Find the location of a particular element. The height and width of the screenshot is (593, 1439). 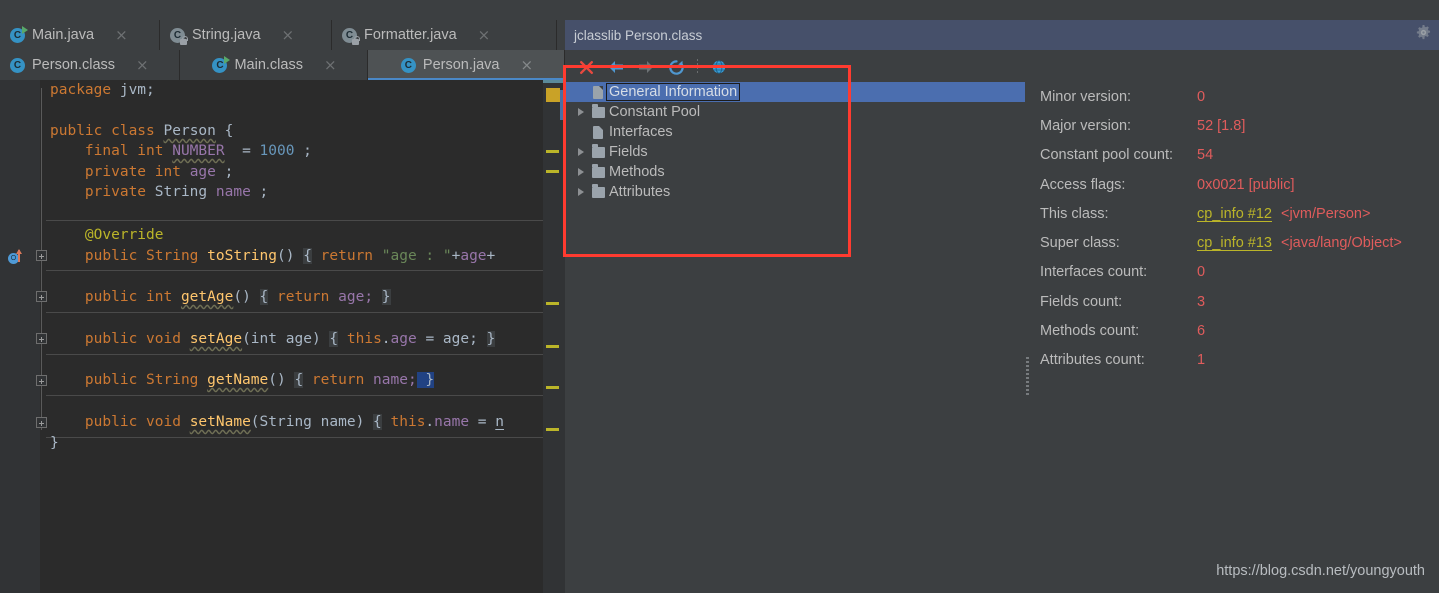

detail-row-fields-count: Fields count: 3 is located at coordinates (1235, 301).